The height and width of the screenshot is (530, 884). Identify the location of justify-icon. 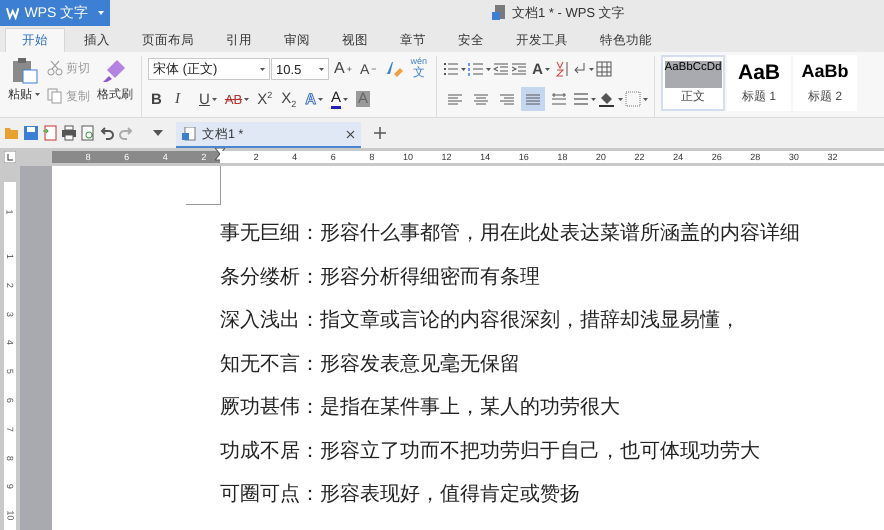
(533, 99).